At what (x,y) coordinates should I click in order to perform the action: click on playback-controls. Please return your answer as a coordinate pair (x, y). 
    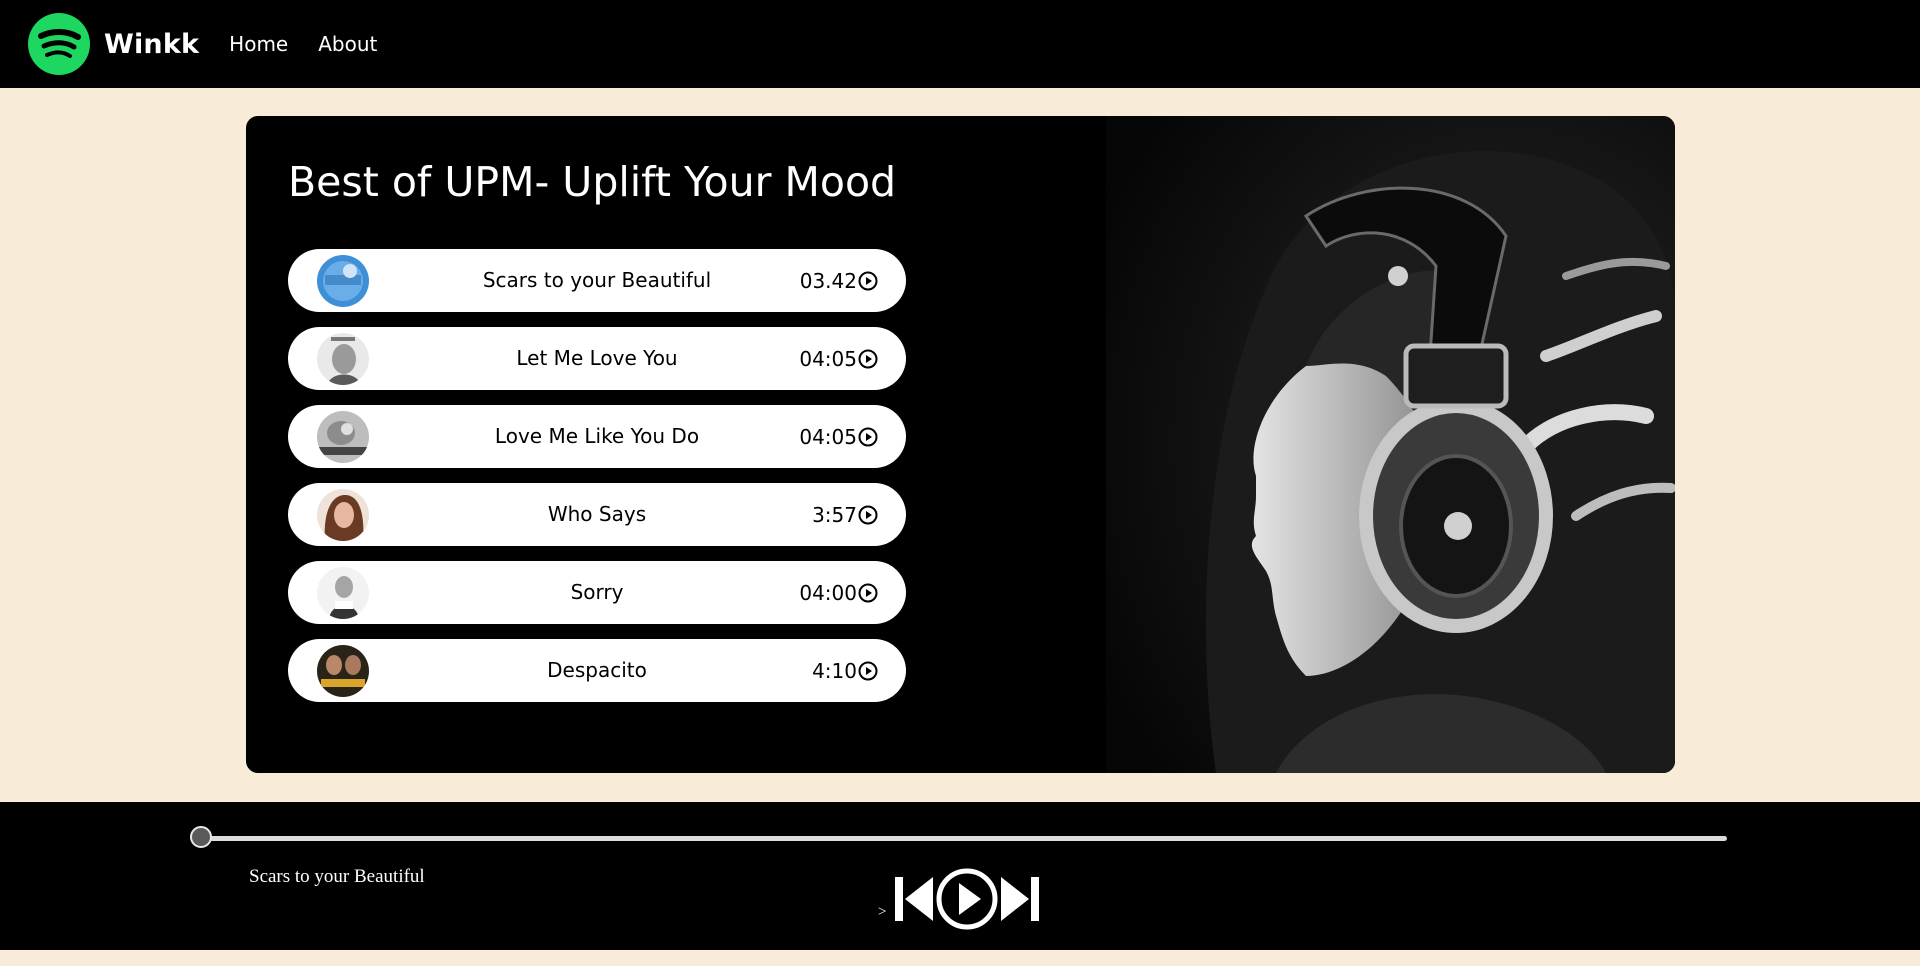
    Looking at the image, I should click on (967, 899).